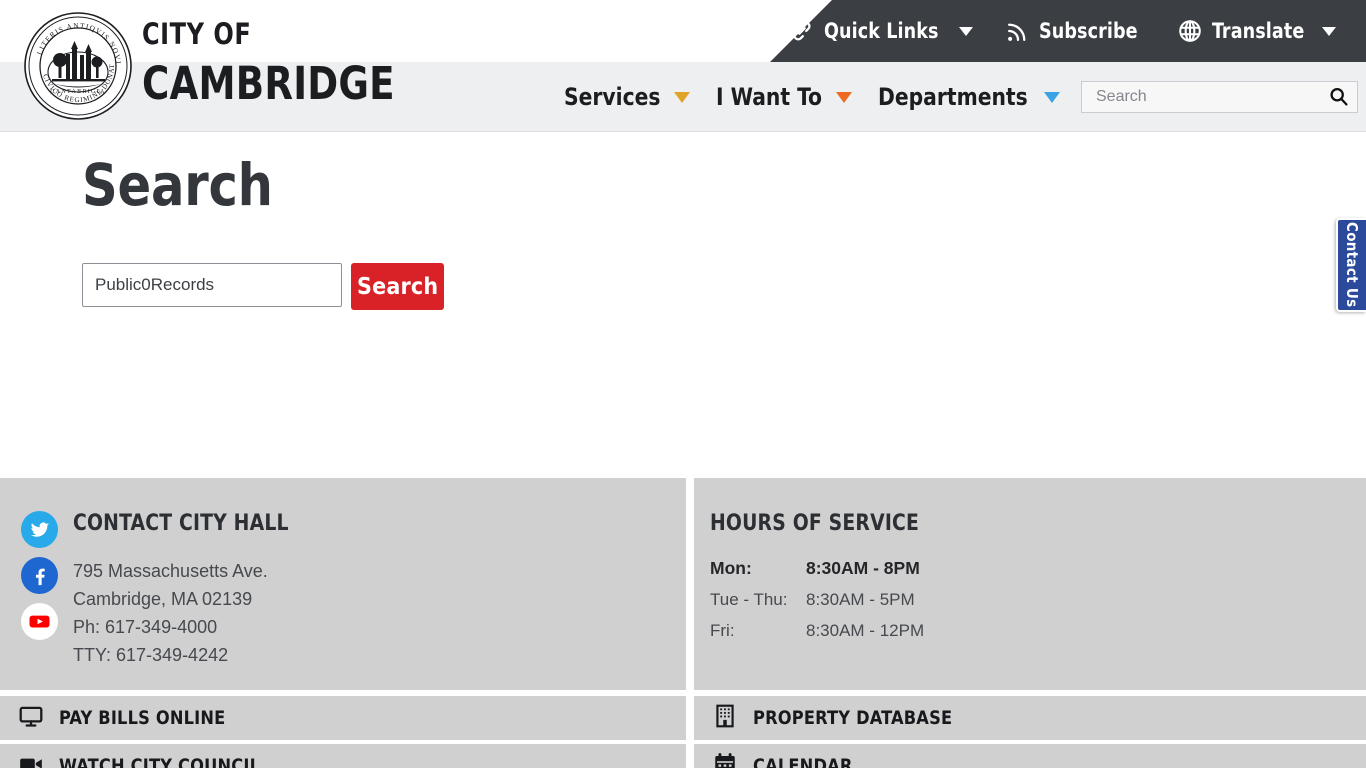  I want to click on contact-us-tab-label: Contact Us, so click(1352, 265).